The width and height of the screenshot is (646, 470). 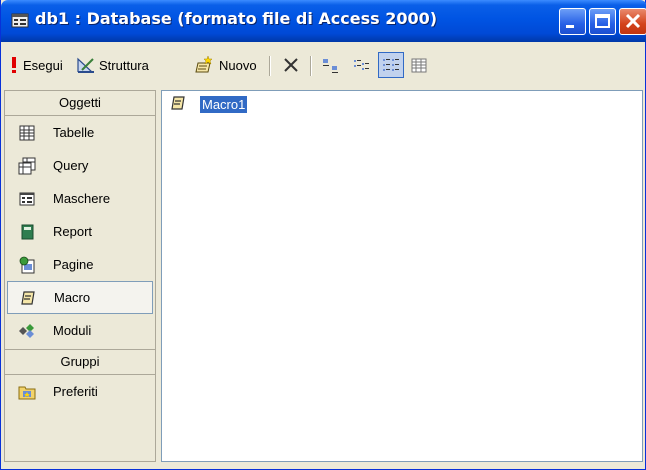 I want to click on large-icons-button, so click(x=331, y=65).